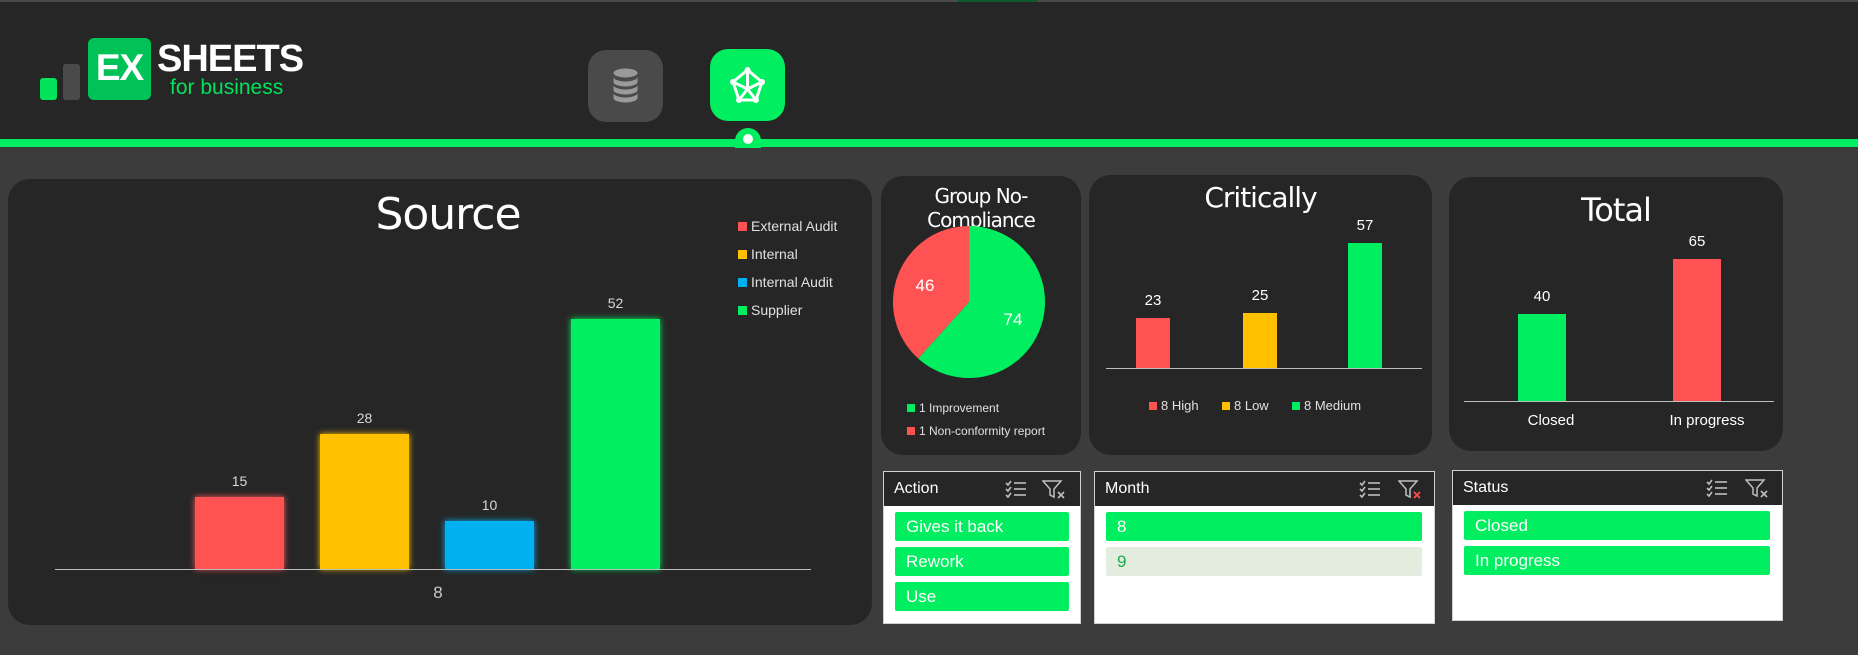 This screenshot has width=1858, height=655. Describe the element at coordinates (1619, 401) in the screenshot. I see `total-x-axis` at that location.